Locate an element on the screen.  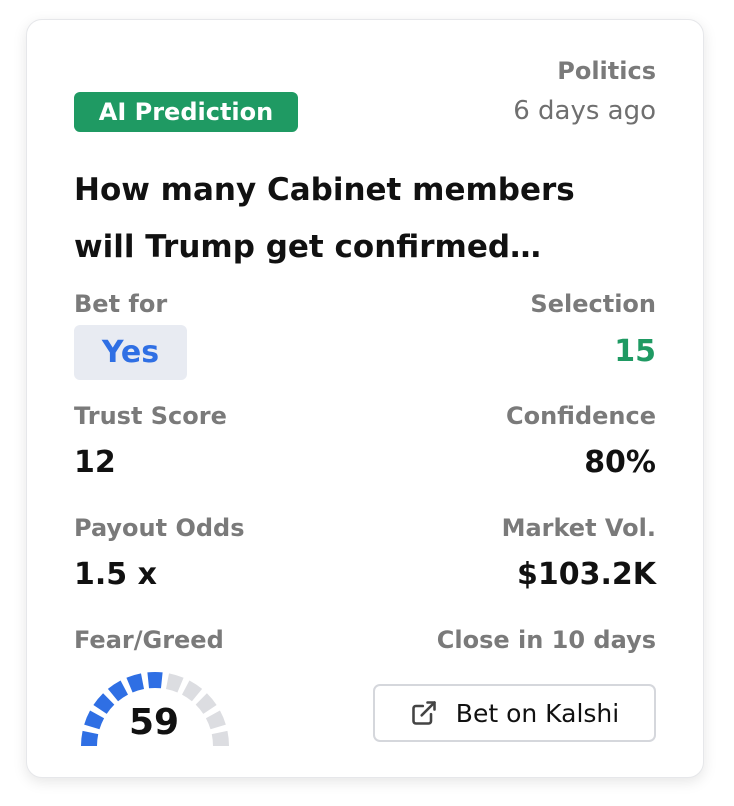
category-label: Politics is located at coordinates (606, 71).